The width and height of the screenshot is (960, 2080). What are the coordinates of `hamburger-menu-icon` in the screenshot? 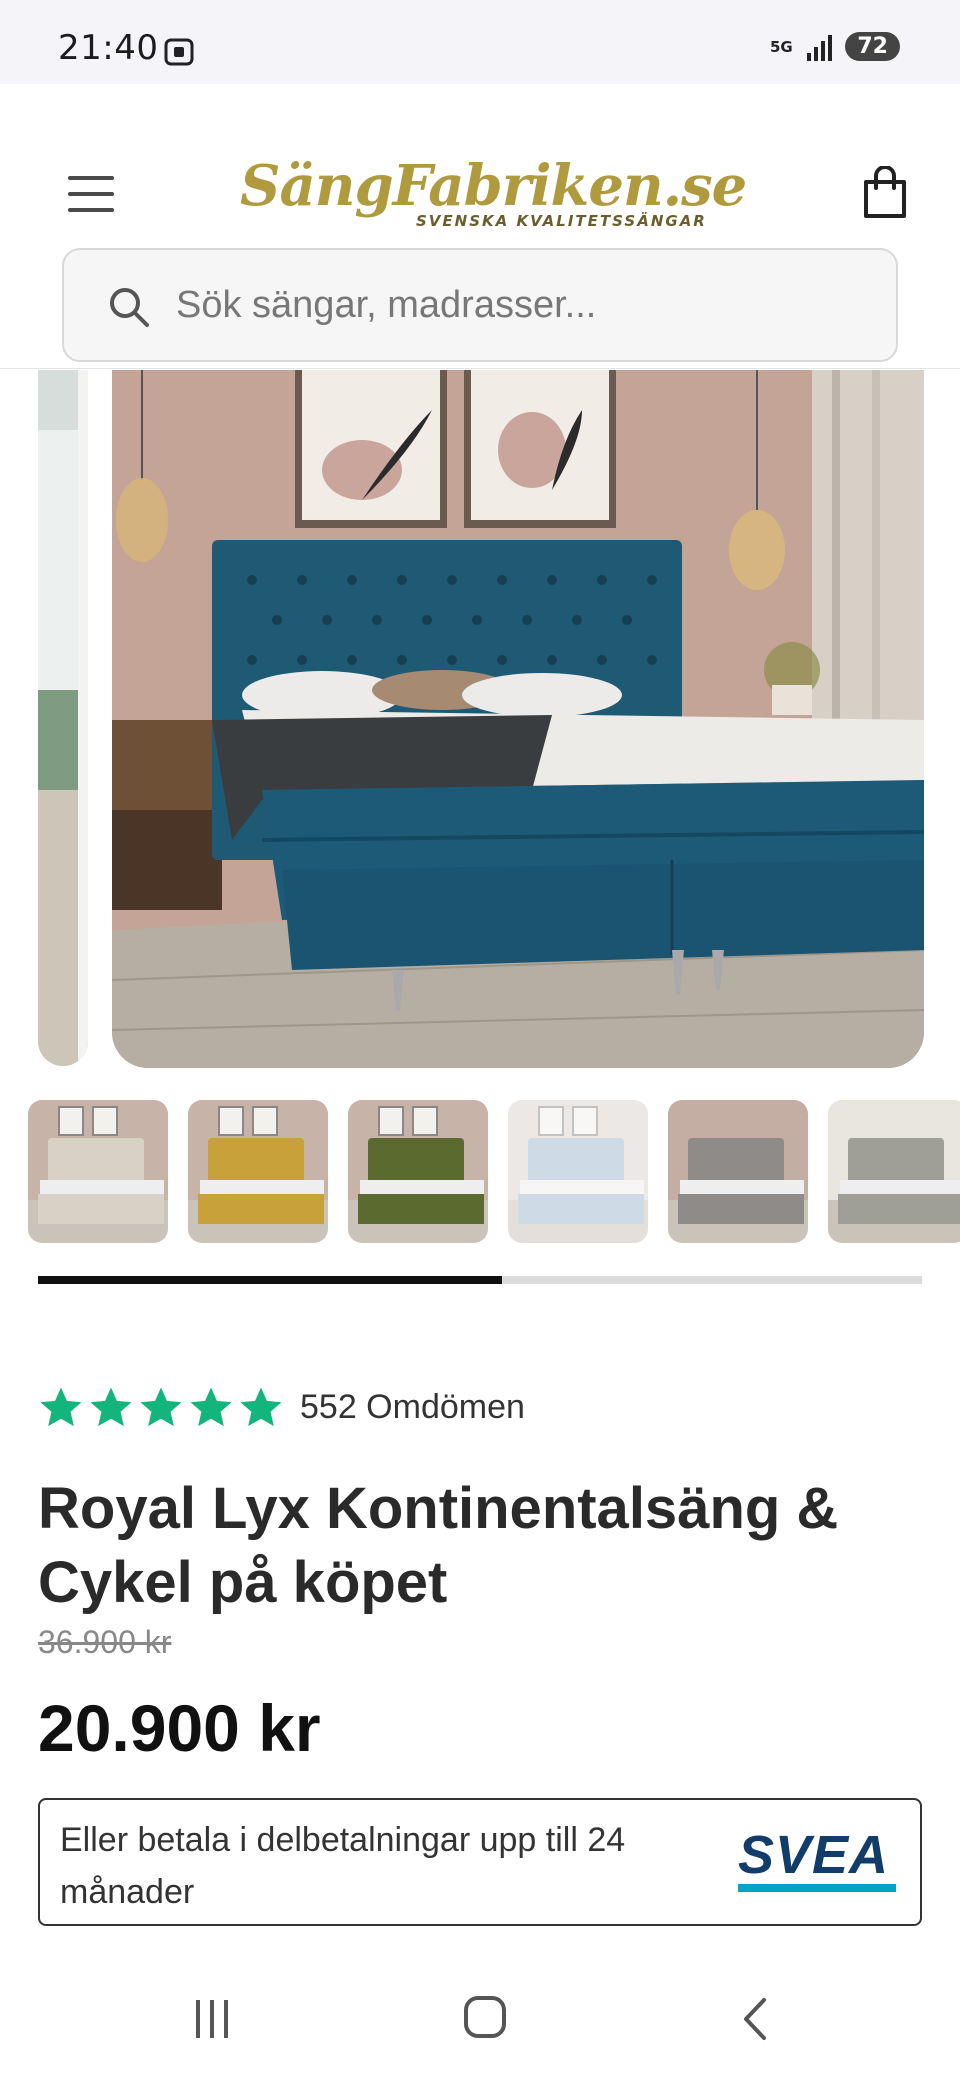 It's located at (91, 194).